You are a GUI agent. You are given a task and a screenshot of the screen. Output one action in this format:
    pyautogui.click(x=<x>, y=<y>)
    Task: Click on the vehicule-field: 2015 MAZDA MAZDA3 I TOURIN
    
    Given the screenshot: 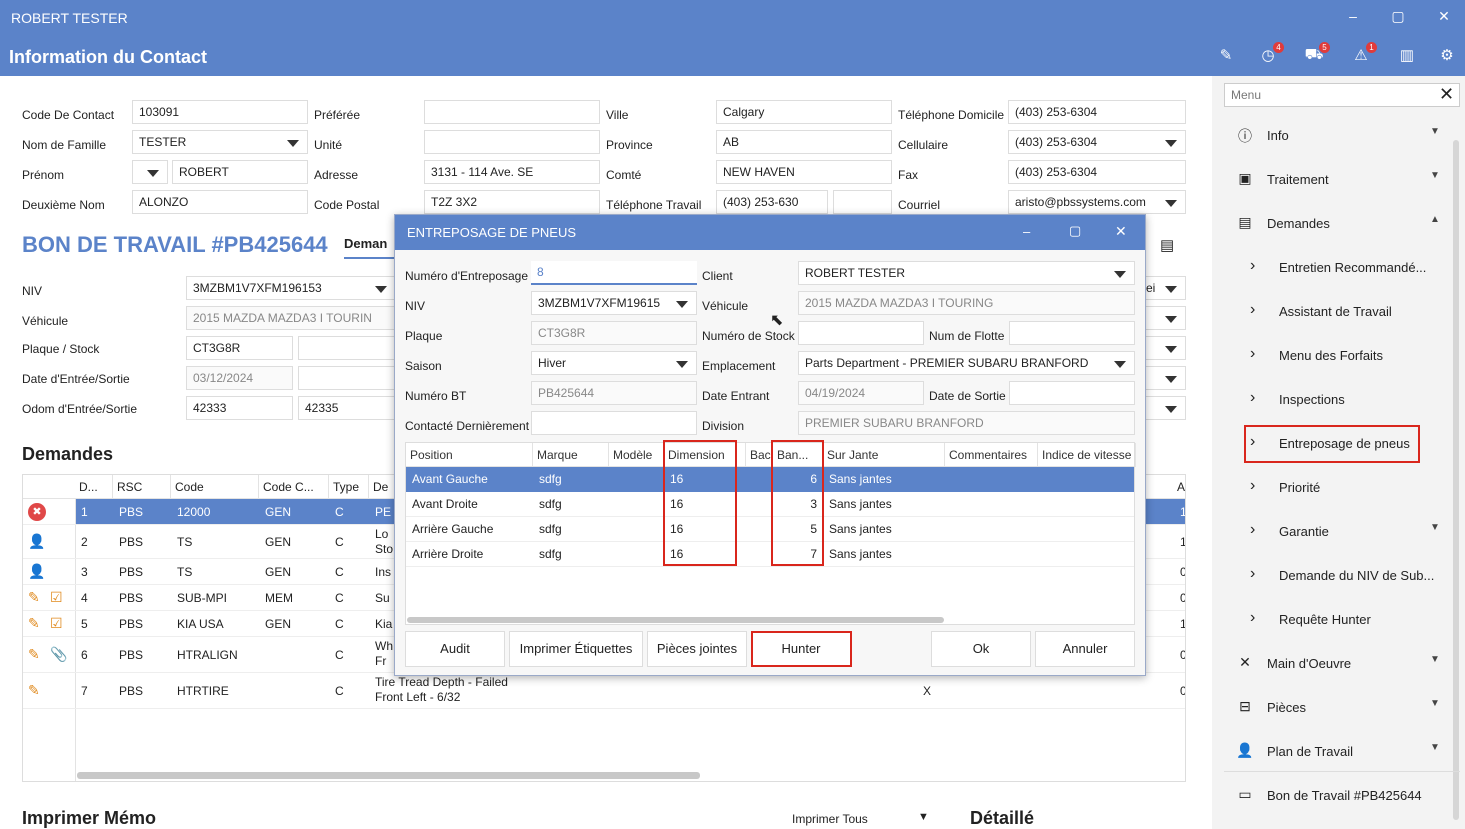 What is the action you would take?
    pyautogui.click(x=291, y=318)
    